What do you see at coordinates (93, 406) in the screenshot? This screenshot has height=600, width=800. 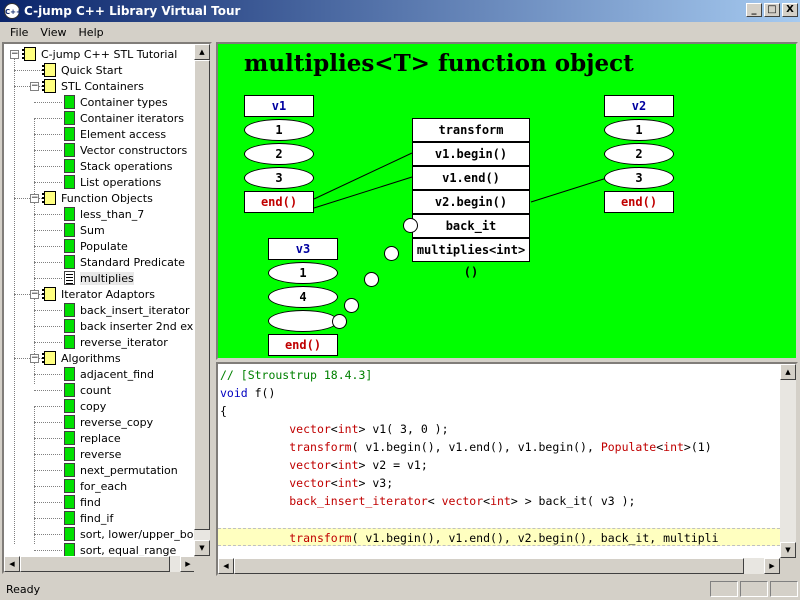 I see `tree-item-label: copy` at bounding box center [93, 406].